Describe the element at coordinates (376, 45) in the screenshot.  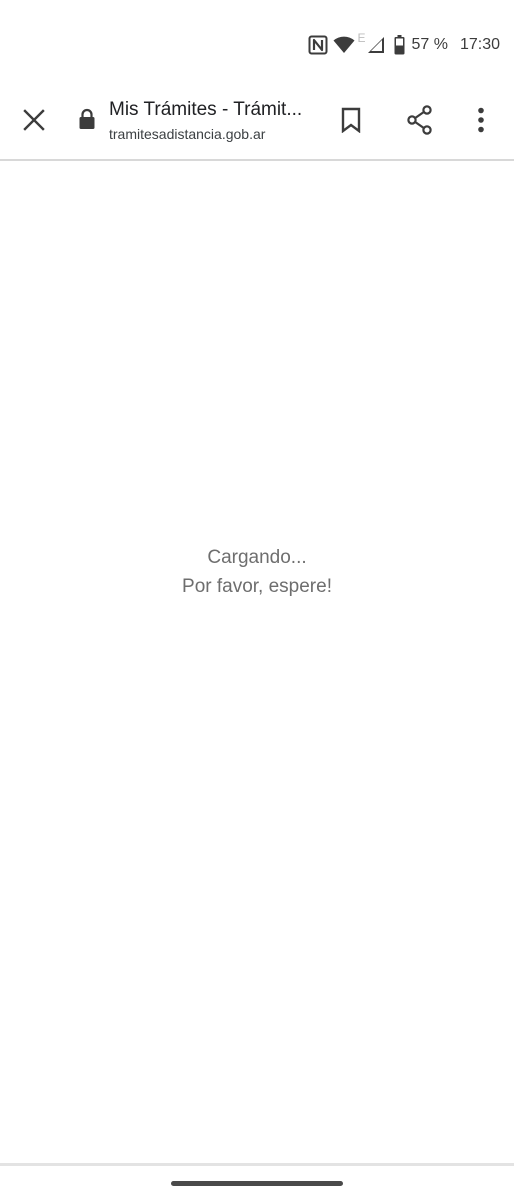
I see `signal-icon` at that location.